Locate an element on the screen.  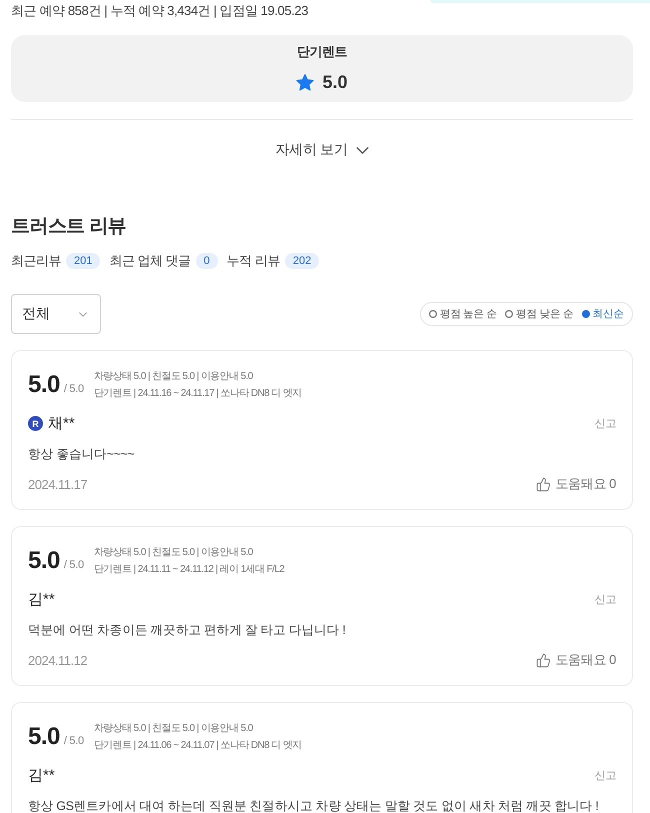
rental-details: 단기렌트 | 24.11.06 ~ 24.11.07 | 쏘나타 DN8 디 엣지 is located at coordinates (198, 746).